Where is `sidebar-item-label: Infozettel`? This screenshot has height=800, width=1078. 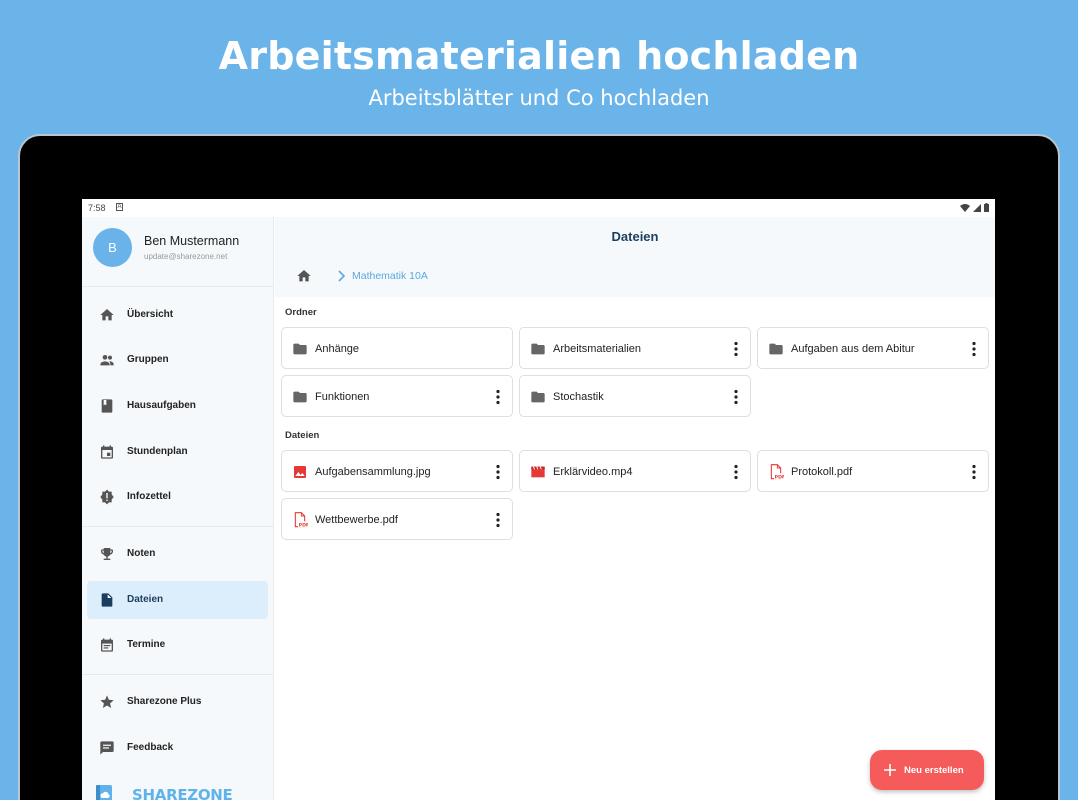 sidebar-item-label: Infozettel is located at coordinates (149, 496).